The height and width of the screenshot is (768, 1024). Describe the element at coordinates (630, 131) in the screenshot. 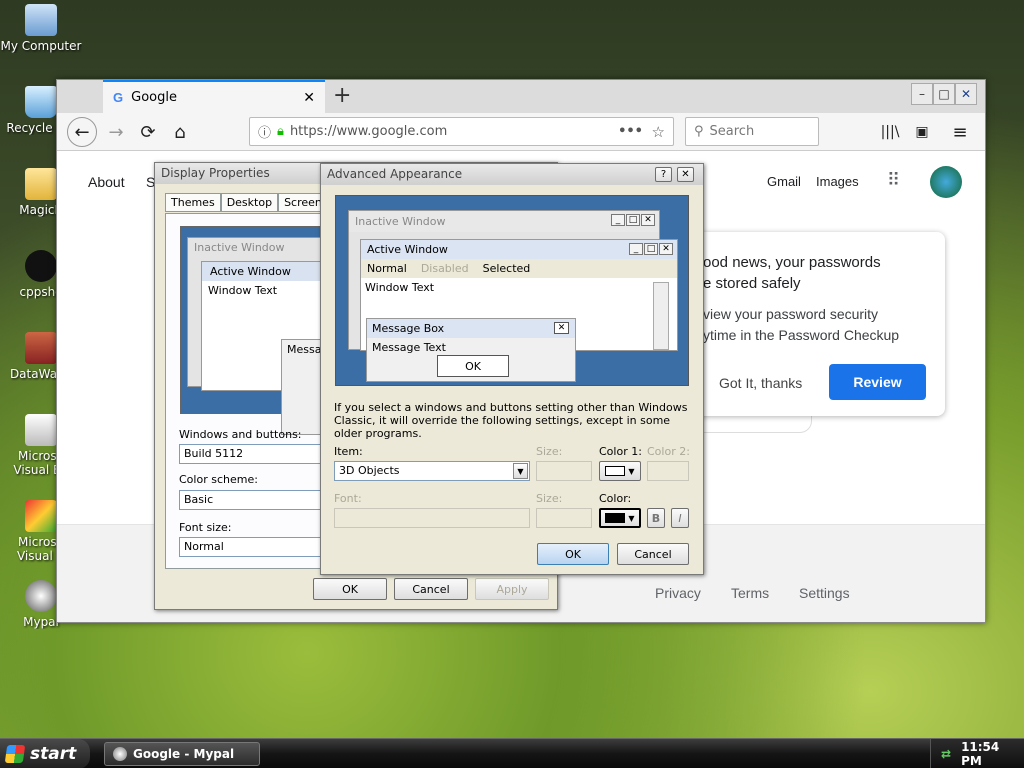

I see `page-actions-icon: •••` at that location.